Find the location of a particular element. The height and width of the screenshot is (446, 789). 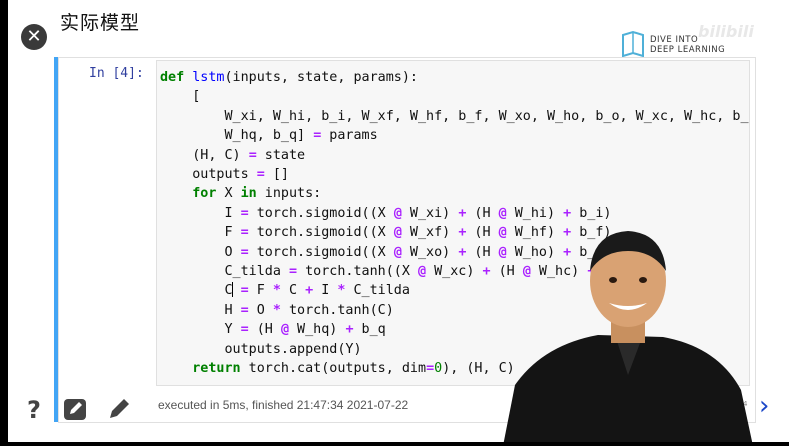

text-cursor is located at coordinates (232, 290).